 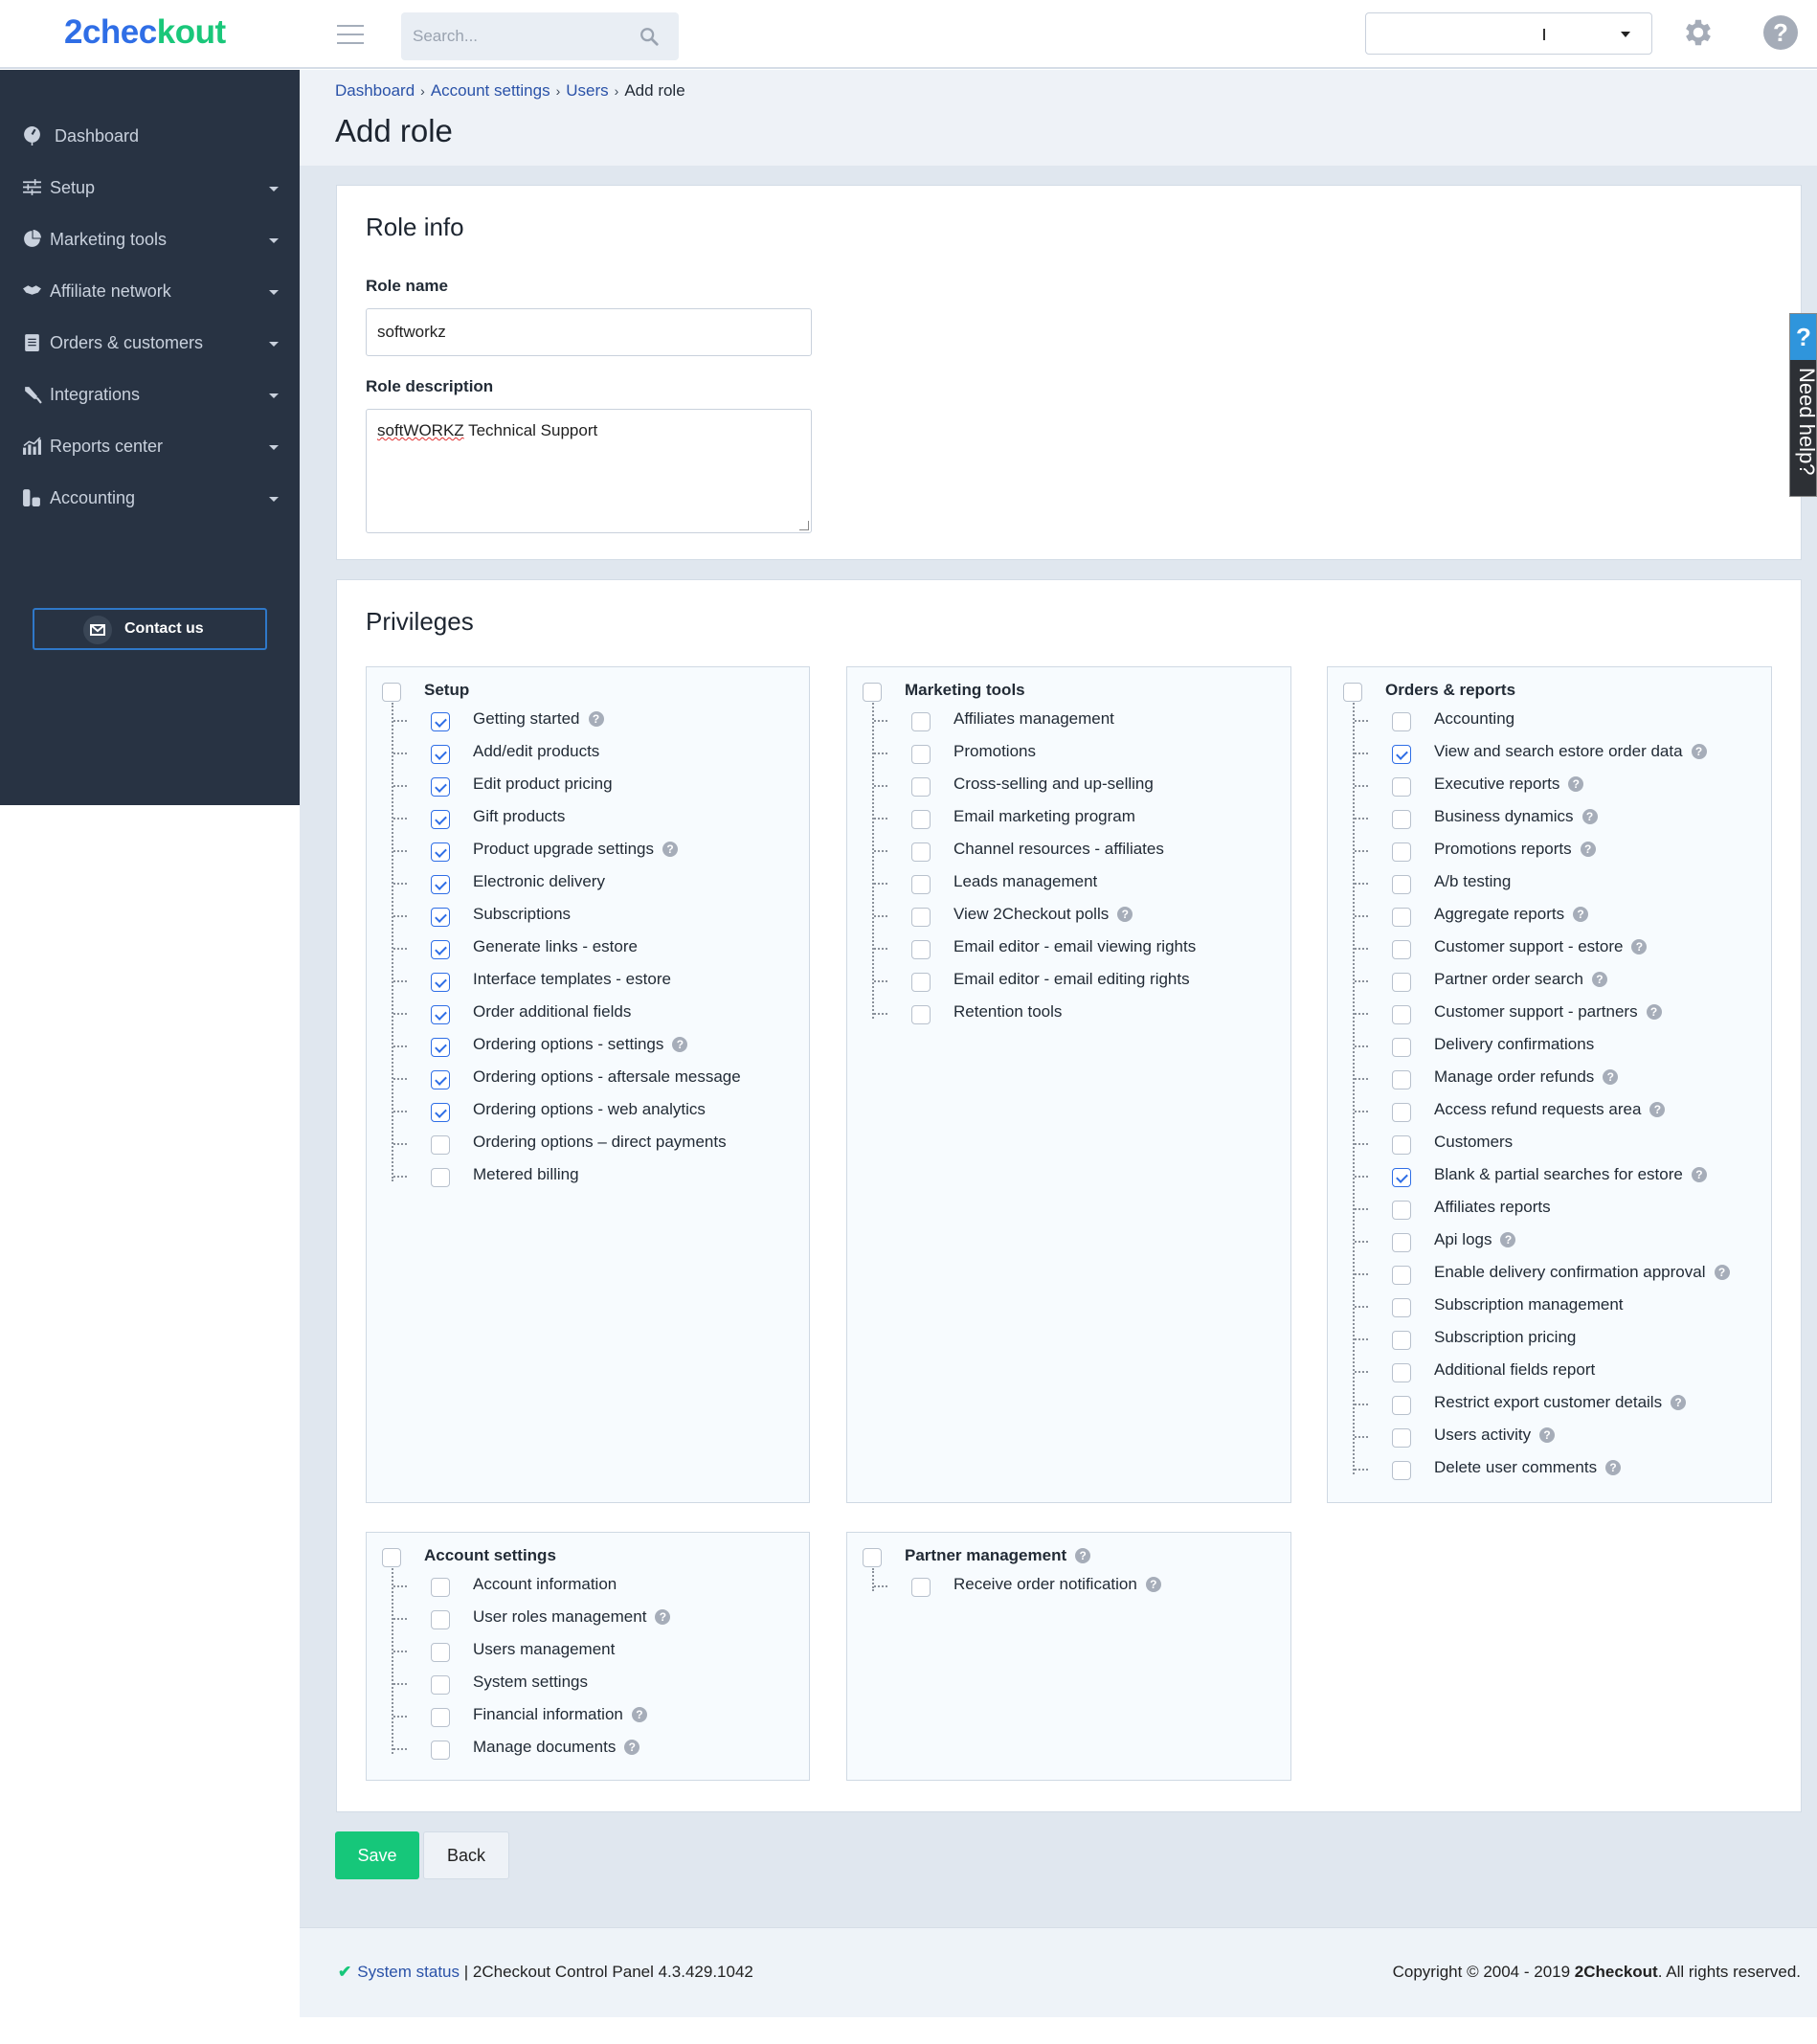 What do you see at coordinates (538, 719) in the screenshot?
I see `privilege-label: Getting started?` at bounding box center [538, 719].